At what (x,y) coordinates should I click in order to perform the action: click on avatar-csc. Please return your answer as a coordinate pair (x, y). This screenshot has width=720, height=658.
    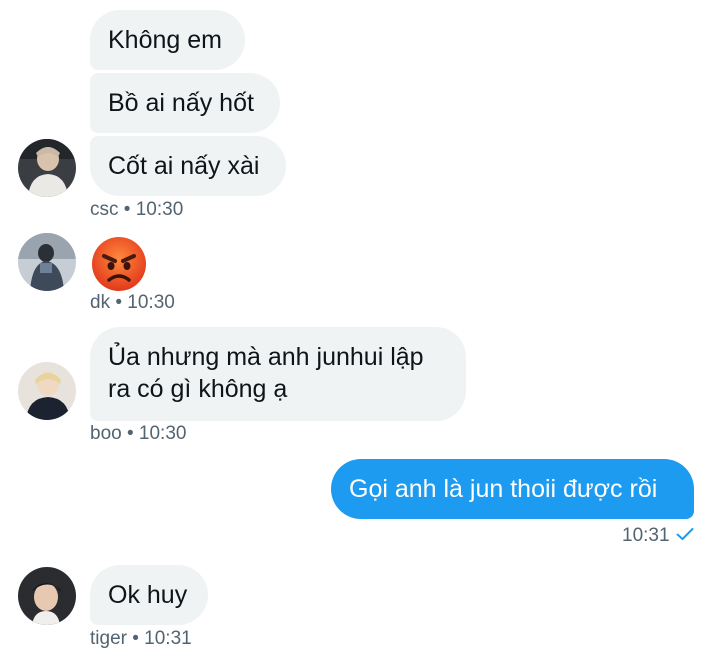
    Looking at the image, I should click on (47, 168).